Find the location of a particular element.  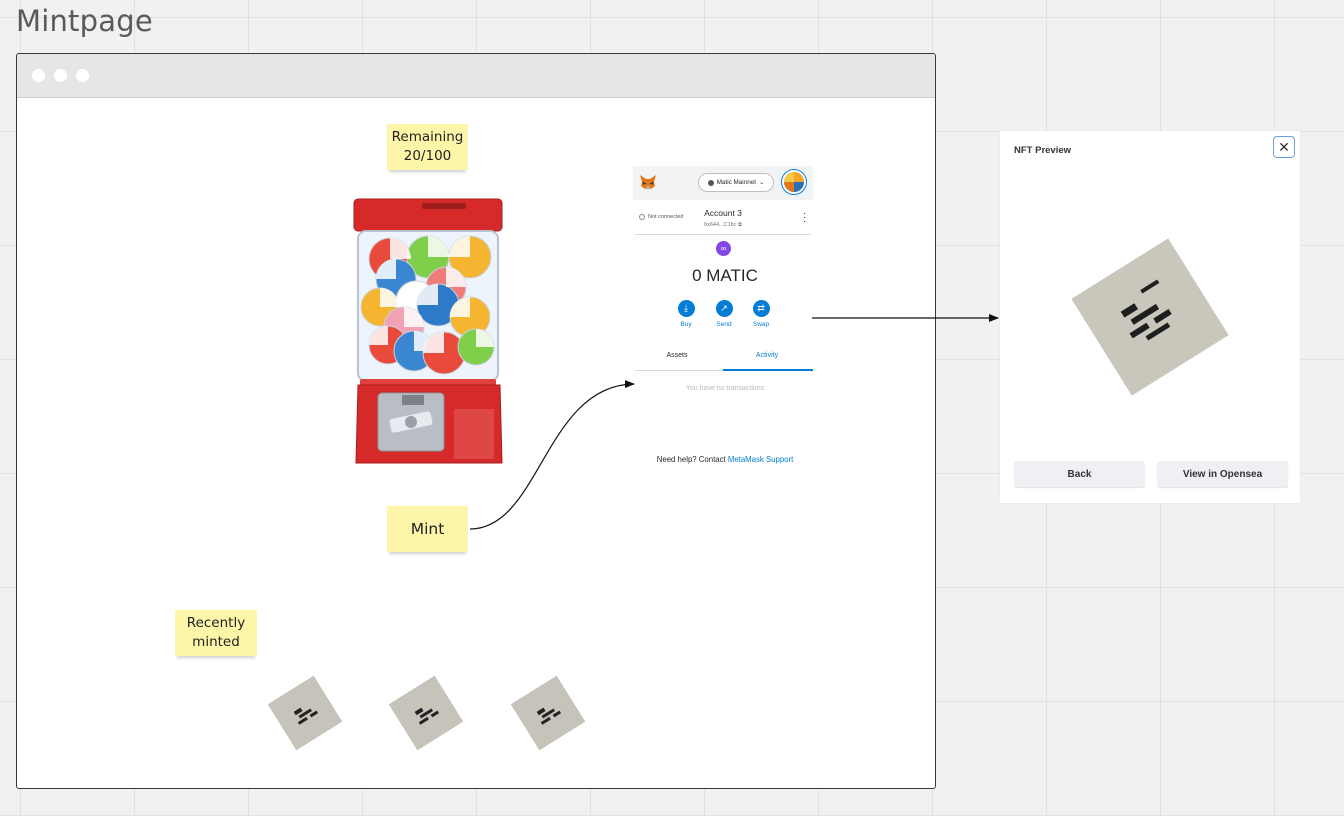

metamask-support-link: MetaMask Support is located at coordinates (760, 459).